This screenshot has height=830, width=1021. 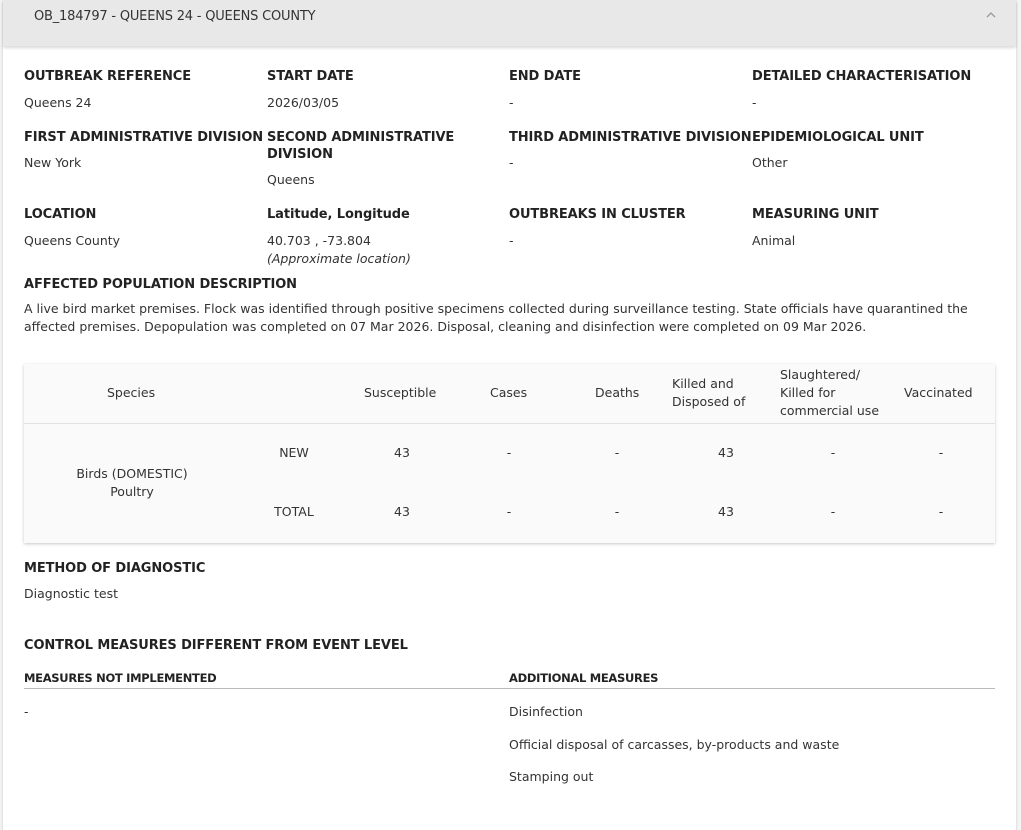 I want to click on panel-title: OB_184797 - QUEENS 24 - QUEENS COUNTY, so click(x=175, y=16).